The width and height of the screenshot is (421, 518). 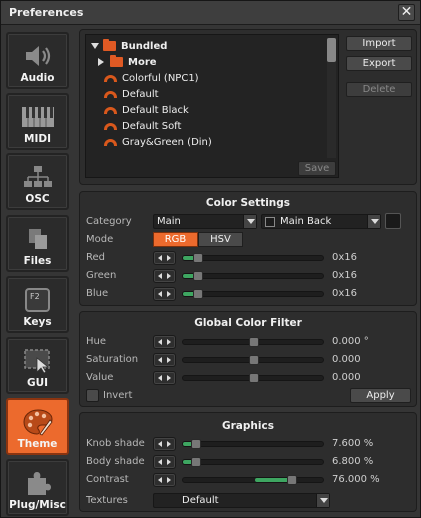 I want to click on title-bar: Preferences ✕, so click(x=210, y=13).